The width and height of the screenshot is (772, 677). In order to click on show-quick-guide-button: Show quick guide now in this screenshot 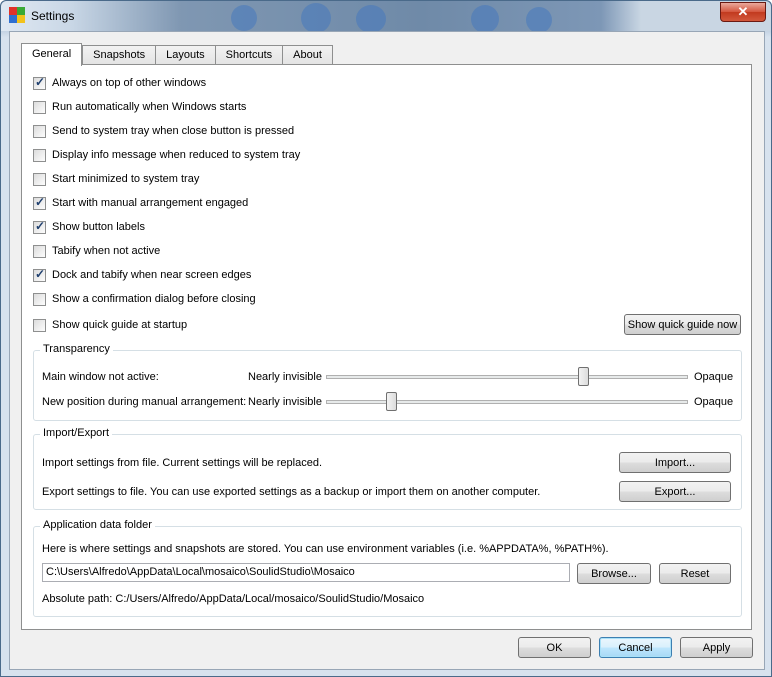, I will do `click(682, 324)`.